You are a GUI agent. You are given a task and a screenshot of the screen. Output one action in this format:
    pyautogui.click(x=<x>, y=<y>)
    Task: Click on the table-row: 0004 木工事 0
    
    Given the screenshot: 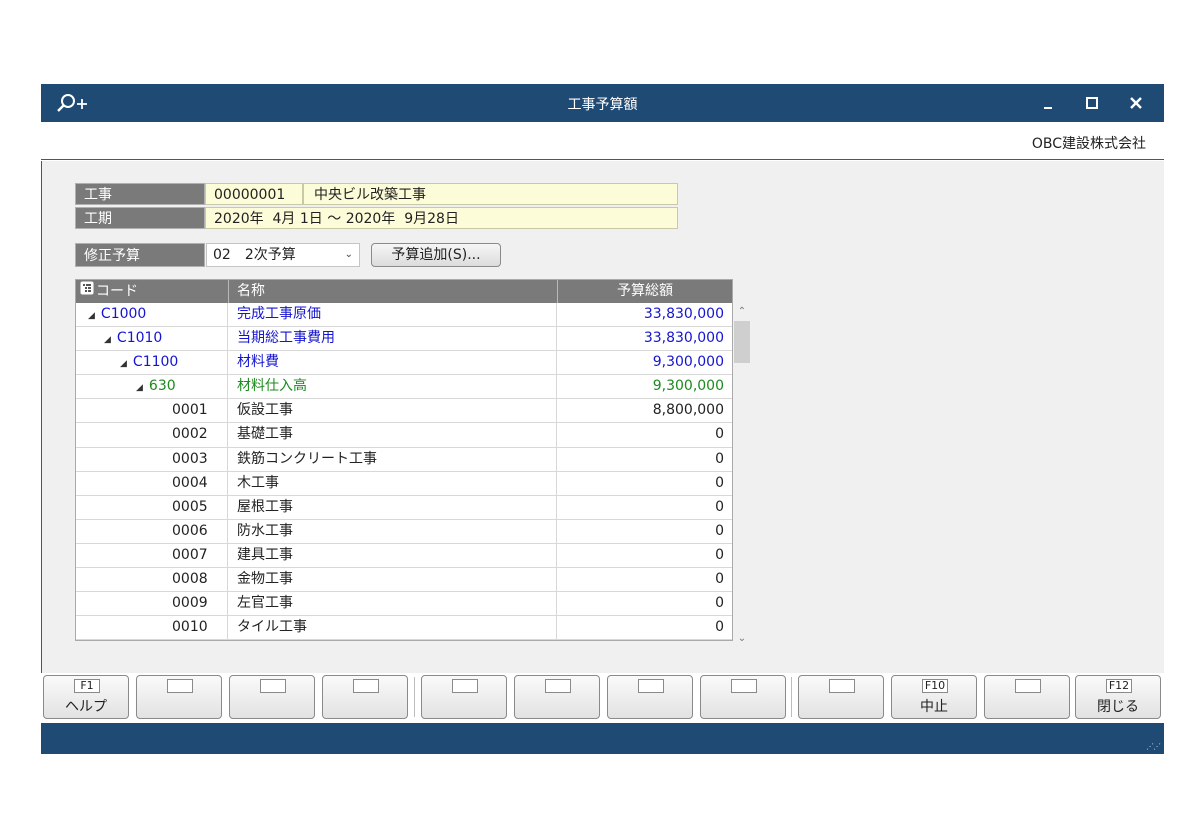 What is the action you would take?
    pyautogui.click(x=404, y=483)
    